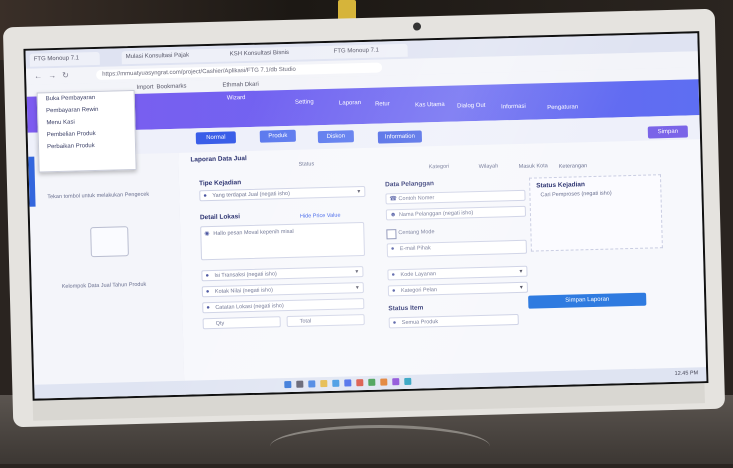  I want to click on webcam-icon, so click(417, 26).